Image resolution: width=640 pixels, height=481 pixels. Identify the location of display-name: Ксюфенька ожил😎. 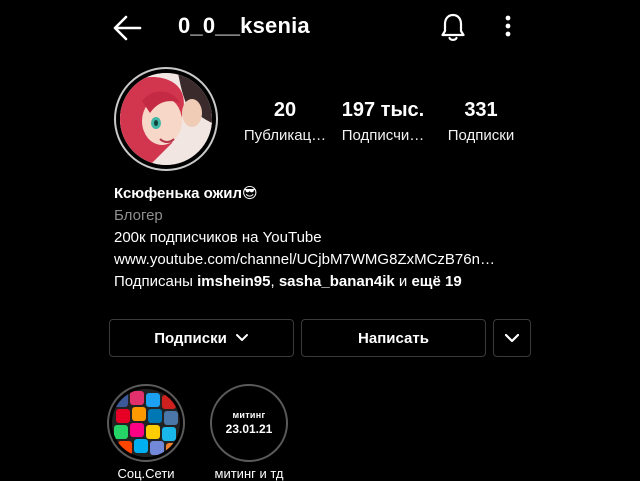
(186, 193).